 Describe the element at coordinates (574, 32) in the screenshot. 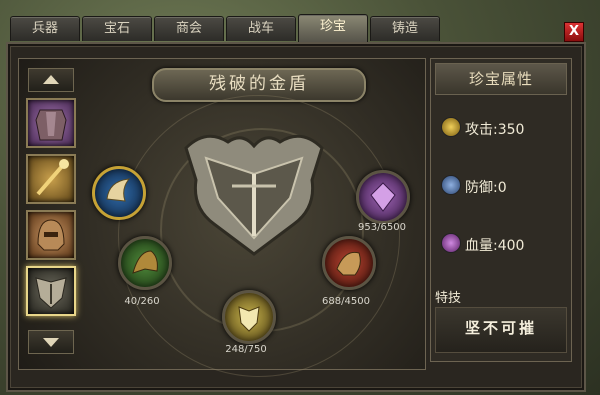

I see `close-button: X` at that location.